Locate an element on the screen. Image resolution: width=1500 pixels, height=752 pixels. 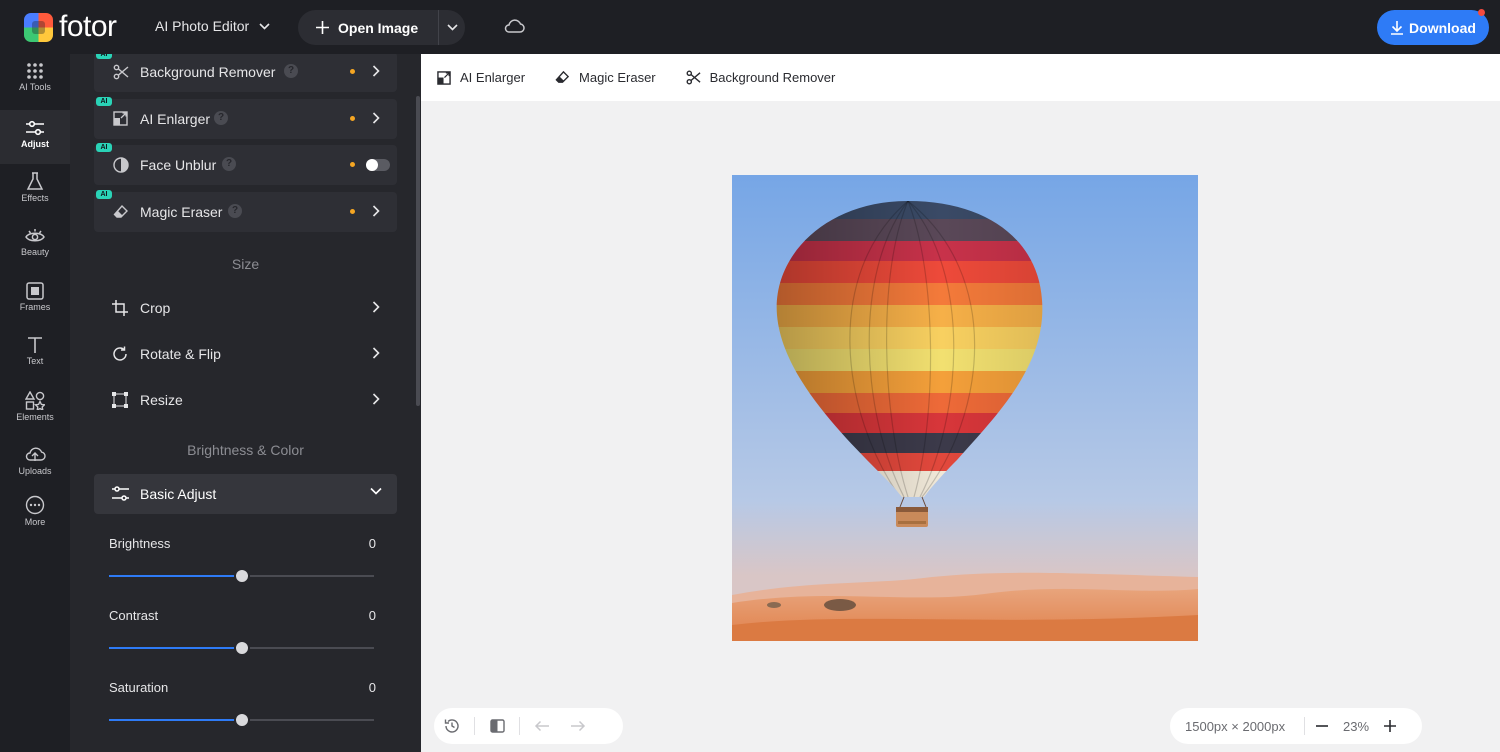
slider-value-brightness: 0 is located at coordinates (372, 543).